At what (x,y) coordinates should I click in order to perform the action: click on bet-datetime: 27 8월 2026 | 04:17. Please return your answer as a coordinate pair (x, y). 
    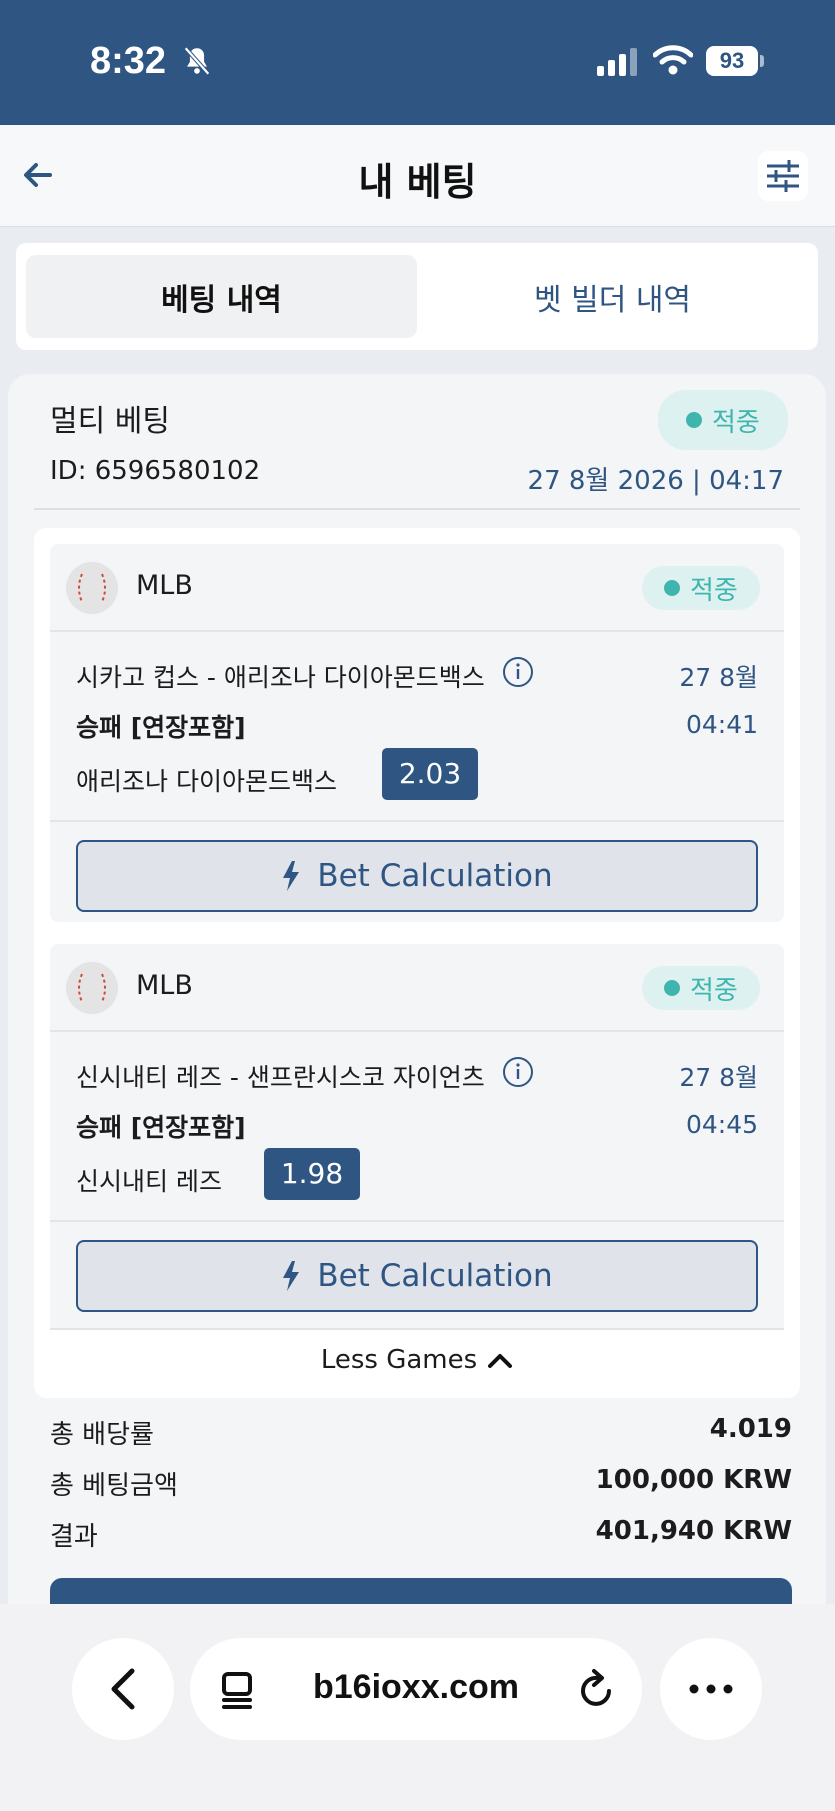
    Looking at the image, I should click on (655, 481).